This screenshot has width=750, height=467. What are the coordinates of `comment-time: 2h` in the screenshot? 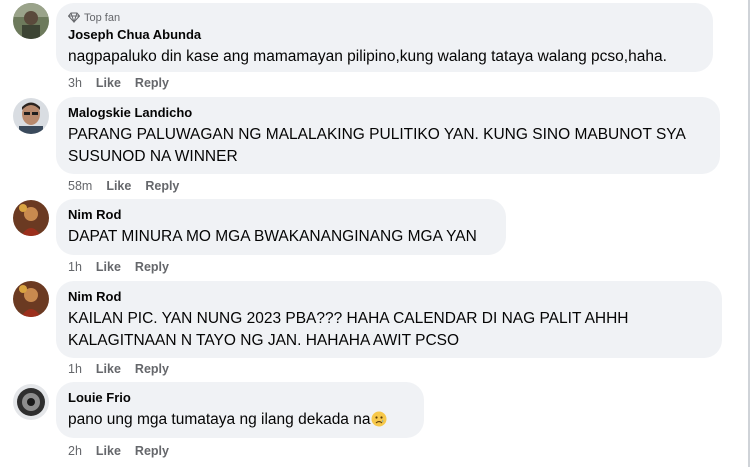 It's located at (75, 451).